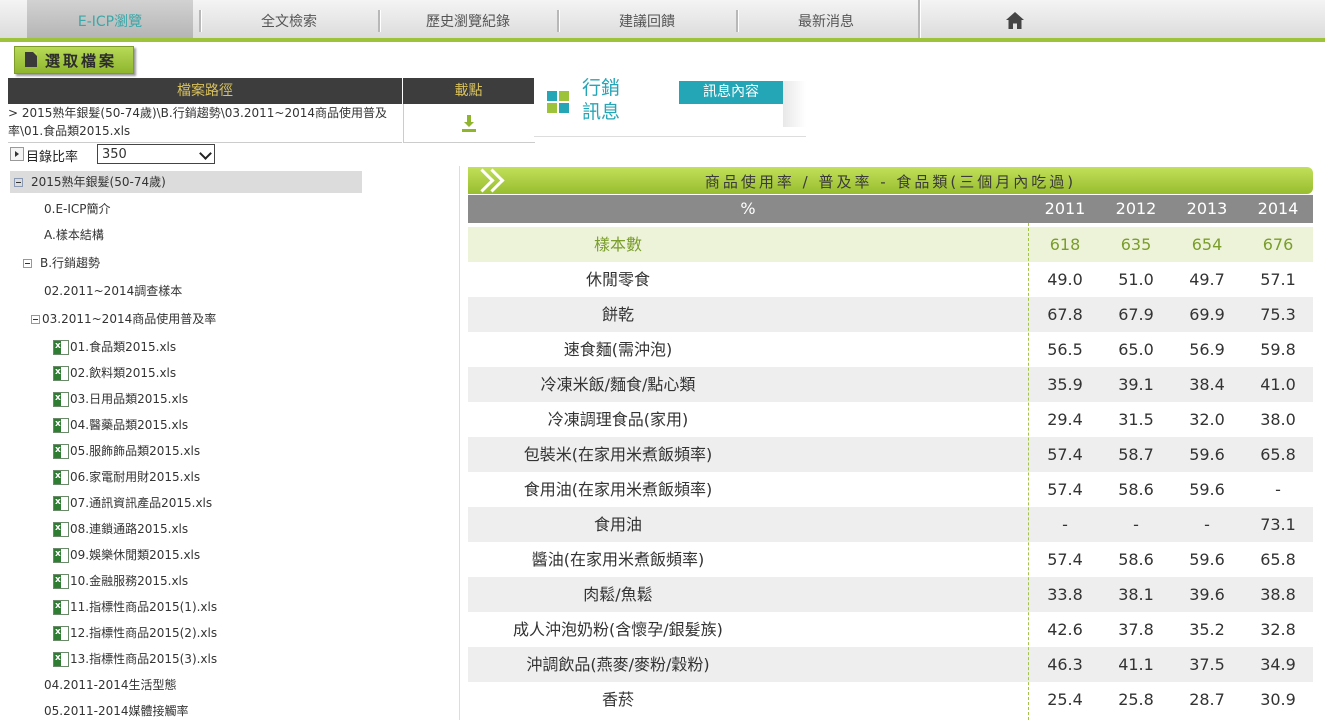 Image resolution: width=1325 pixels, height=722 pixels. Describe the element at coordinates (1136, 664) in the screenshot. I see `row-value: 41.1` at that location.